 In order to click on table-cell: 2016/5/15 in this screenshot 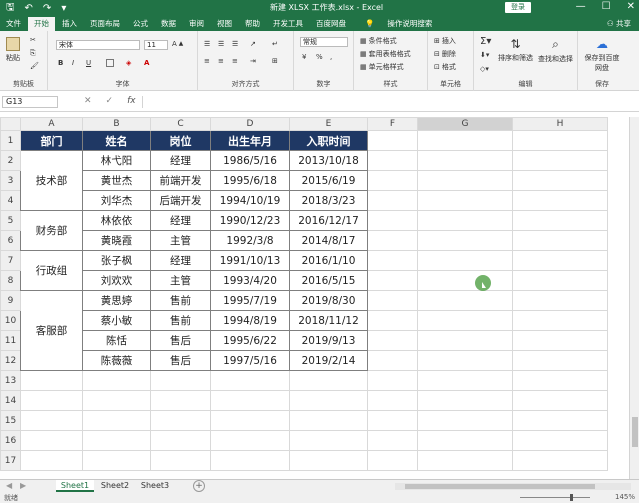, I will do `click(328, 280)`.